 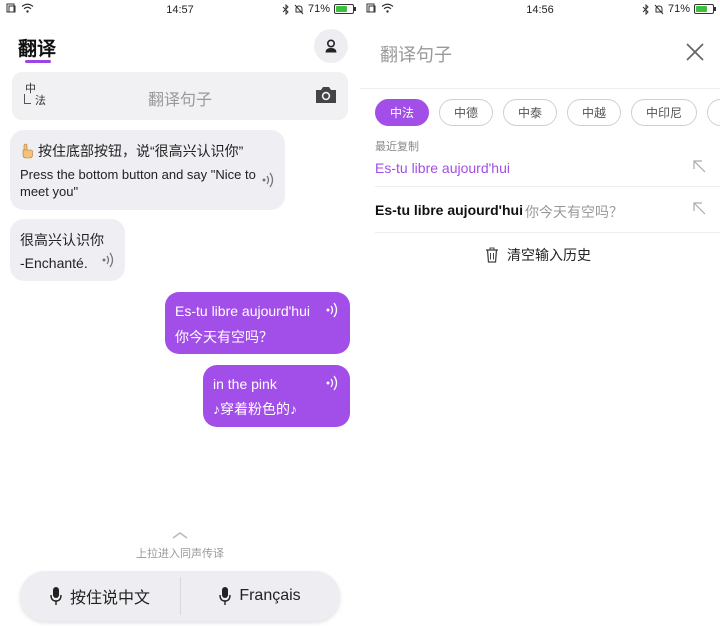 I want to click on message-translation: 你今天有空吗？, so click(x=224, y=337).